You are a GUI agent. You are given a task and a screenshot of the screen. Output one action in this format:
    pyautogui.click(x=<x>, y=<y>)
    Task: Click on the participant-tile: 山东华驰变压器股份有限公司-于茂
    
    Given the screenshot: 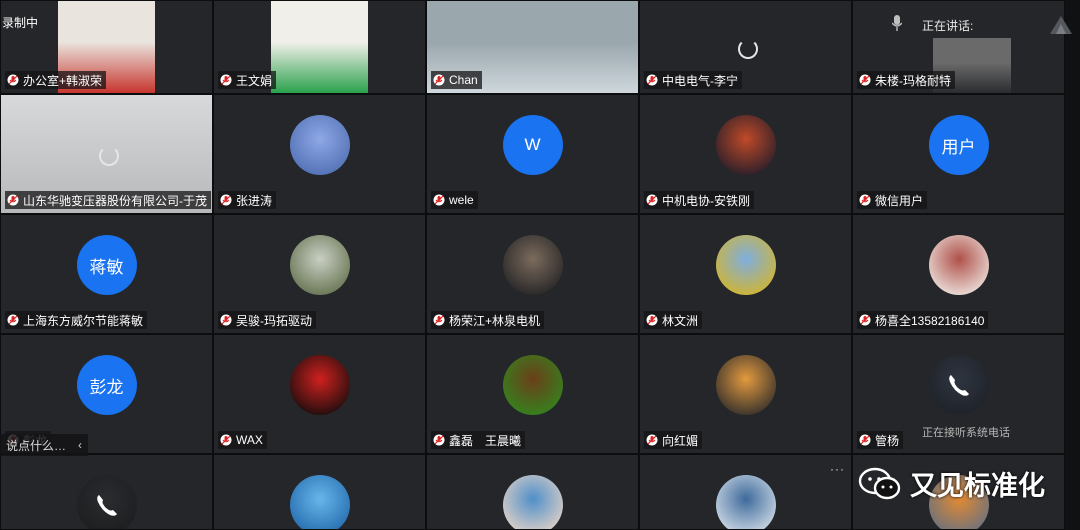 What is the action you would take?
    pyautogui.click(x=106, y=154)
    